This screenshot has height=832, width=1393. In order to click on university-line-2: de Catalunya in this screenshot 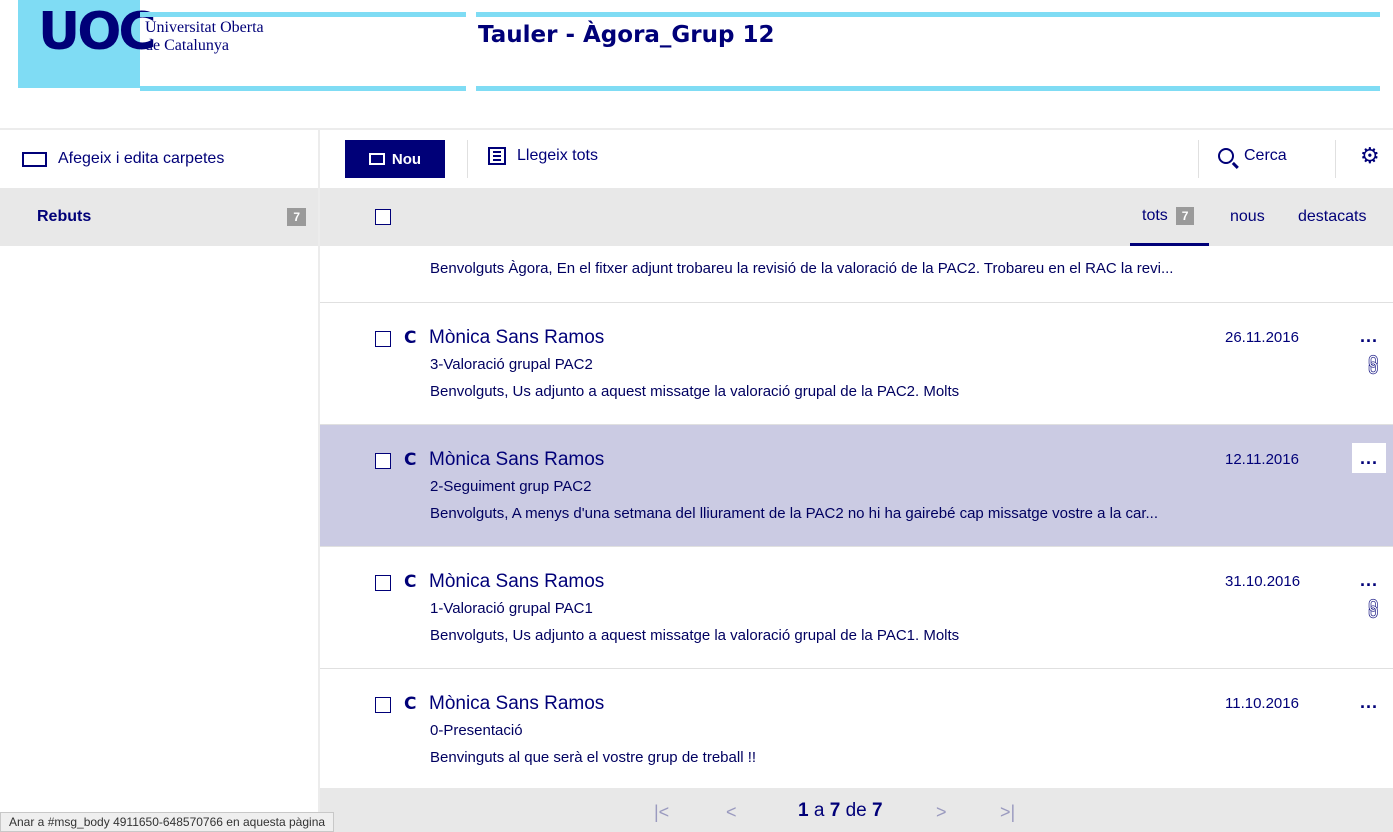, I will do `click(187, 45)`.